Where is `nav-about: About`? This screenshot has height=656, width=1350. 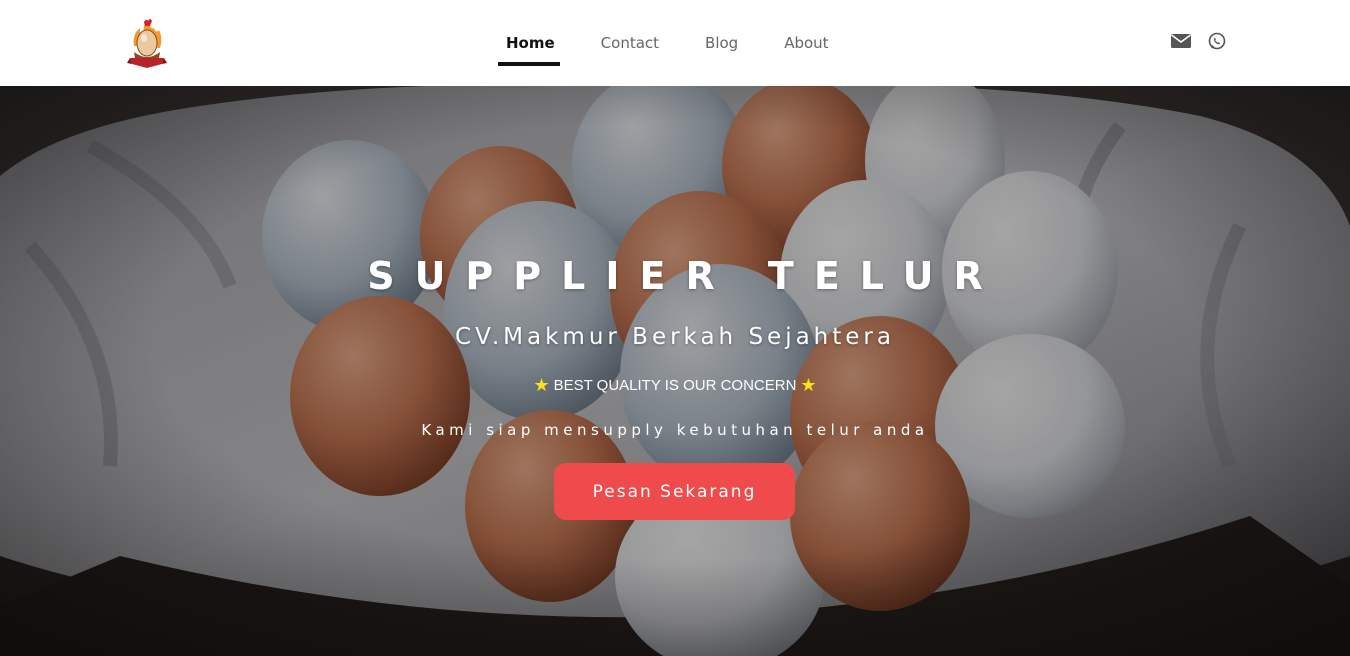
nav-about: About is located at coordinates (806, 43).